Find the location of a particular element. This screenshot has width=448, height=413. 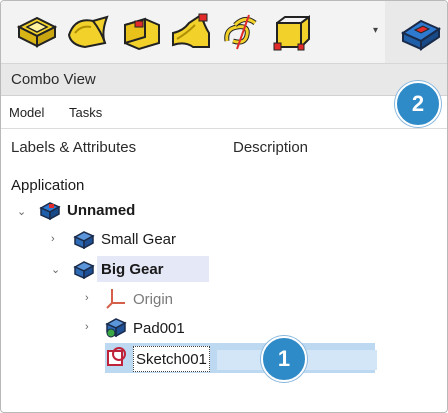

column-header-description: Description is located at coordinates (270, 147).